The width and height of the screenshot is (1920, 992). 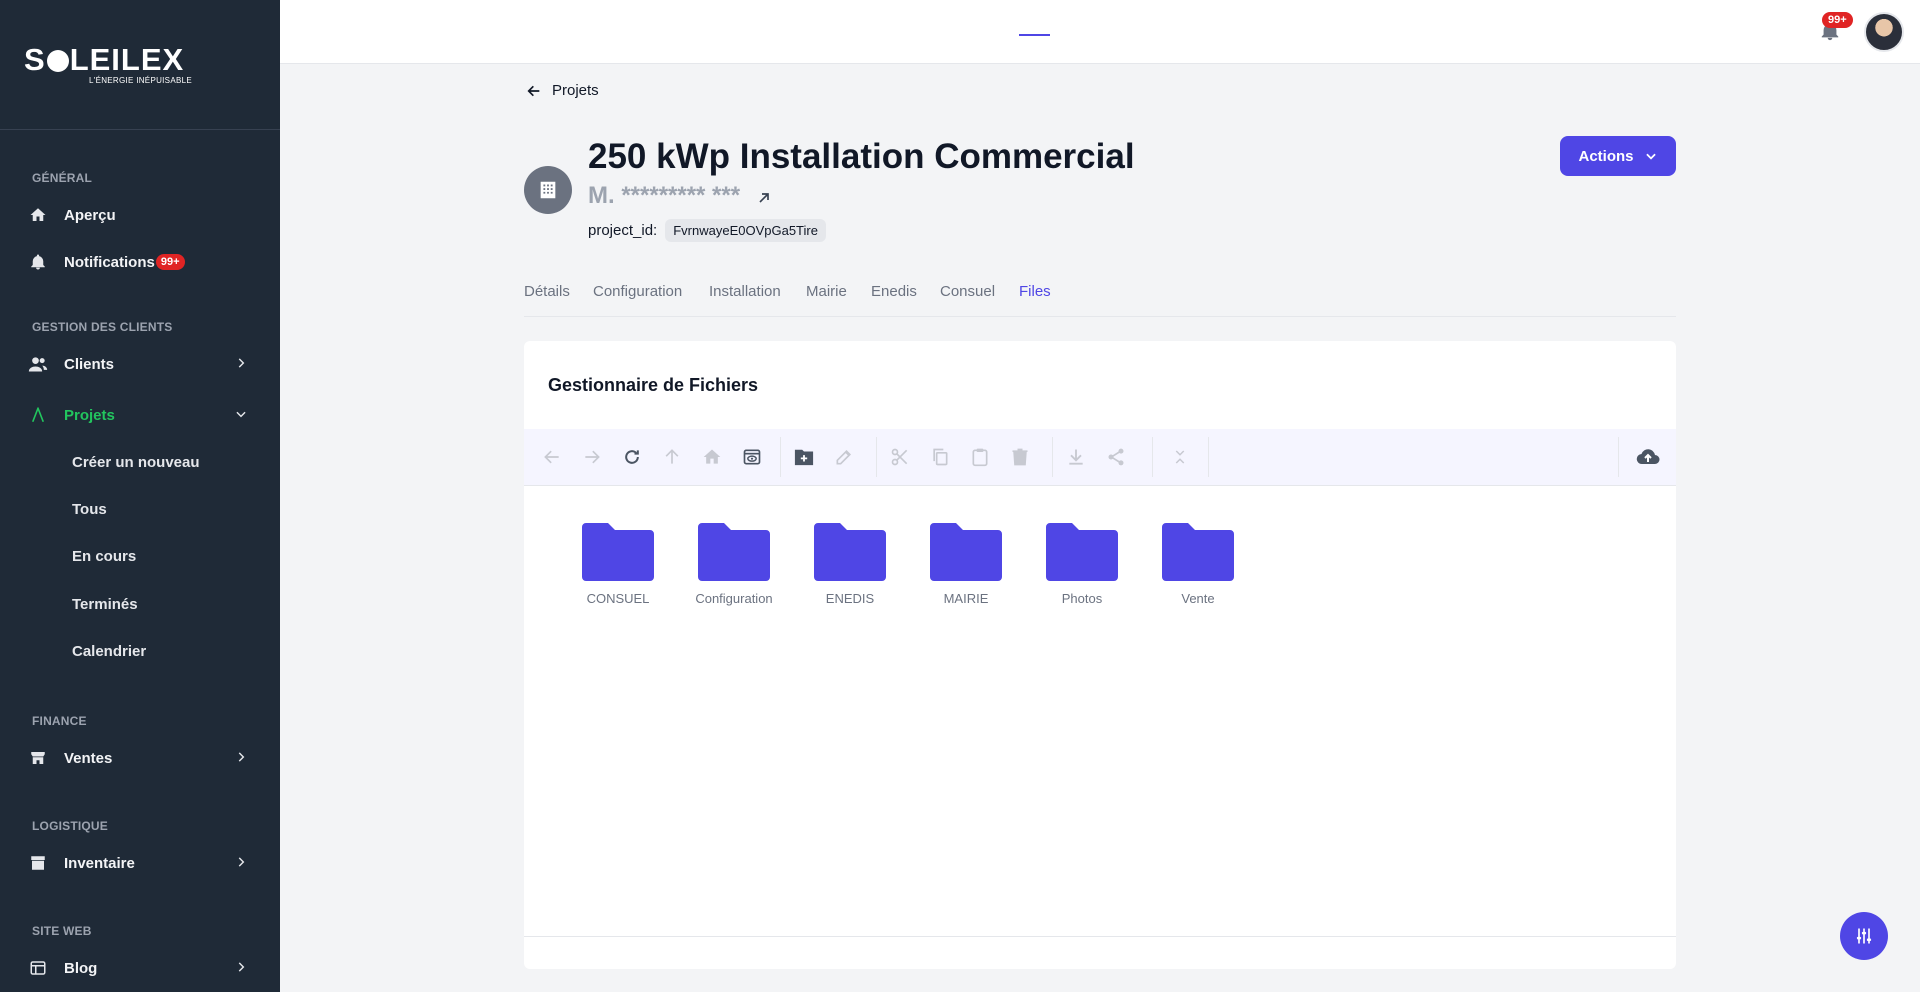 I want to click on actions-label: Actions, so click(x=1606, y=156).